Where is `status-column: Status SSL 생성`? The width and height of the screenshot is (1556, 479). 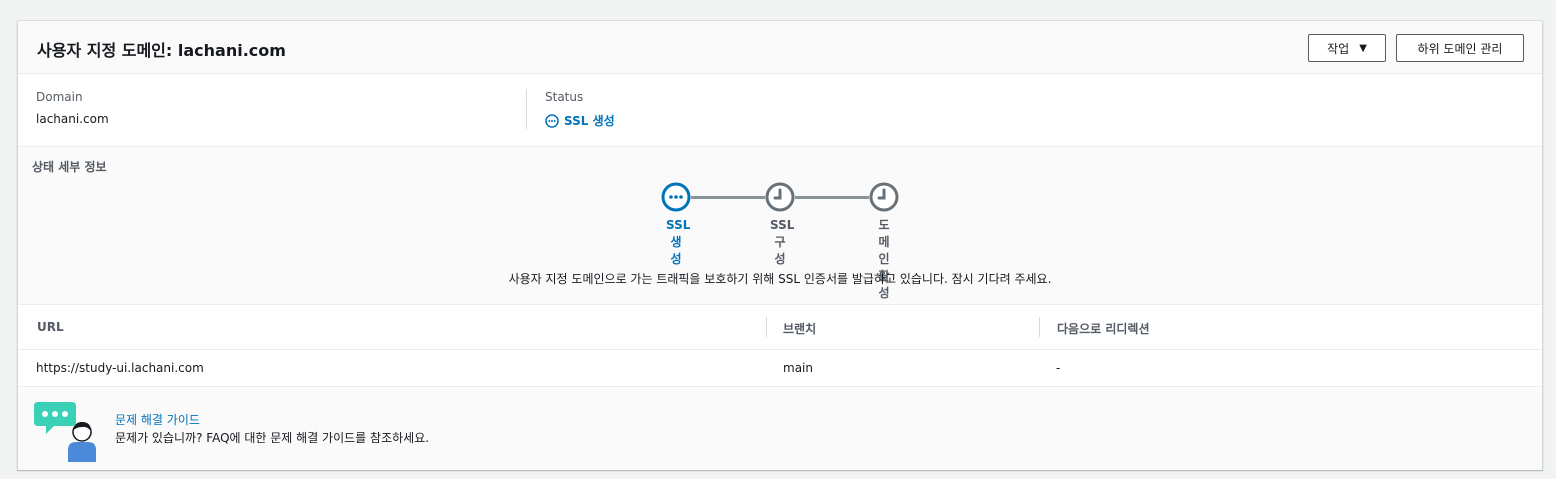
status-column: Status SSL 생성 is located at coordinates (580, 109).